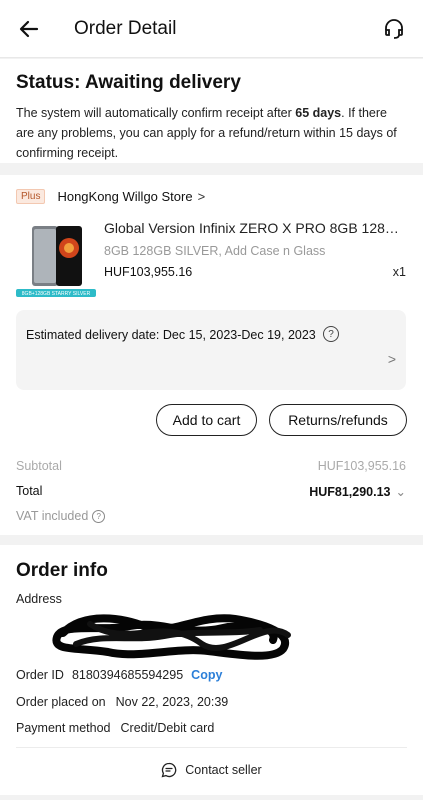 This screenshot has height=800, width=423. Describe the element at coordinates (338, 420) in the screenshot. I see `returns-refunds-button: Returns/refunds` at that location.